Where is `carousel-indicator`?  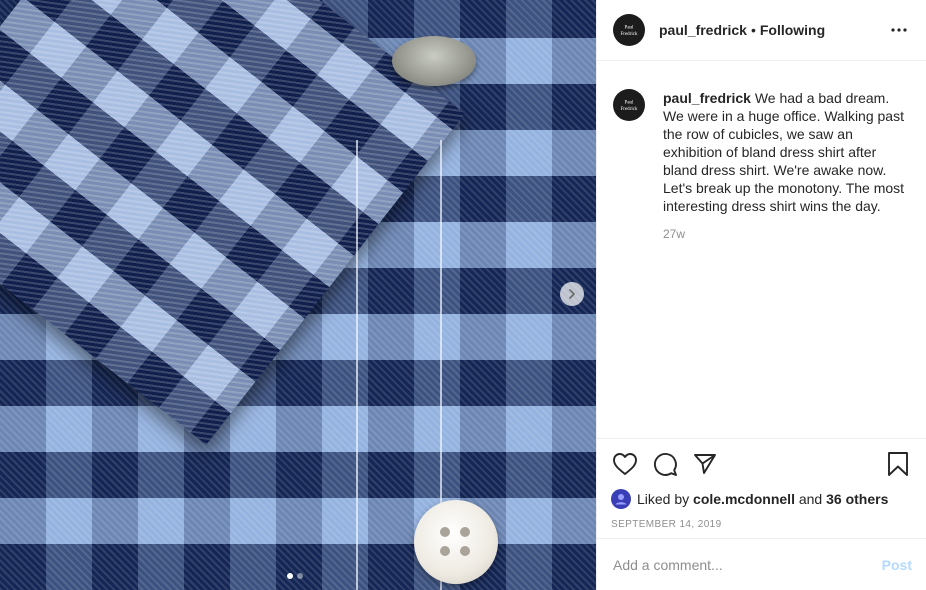 carousel-indicator is located at coordinates (295, 576).